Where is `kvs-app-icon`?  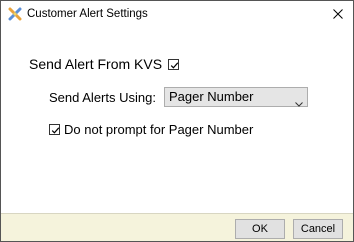 kvs-app-icon is located at coordinates (15, 14).